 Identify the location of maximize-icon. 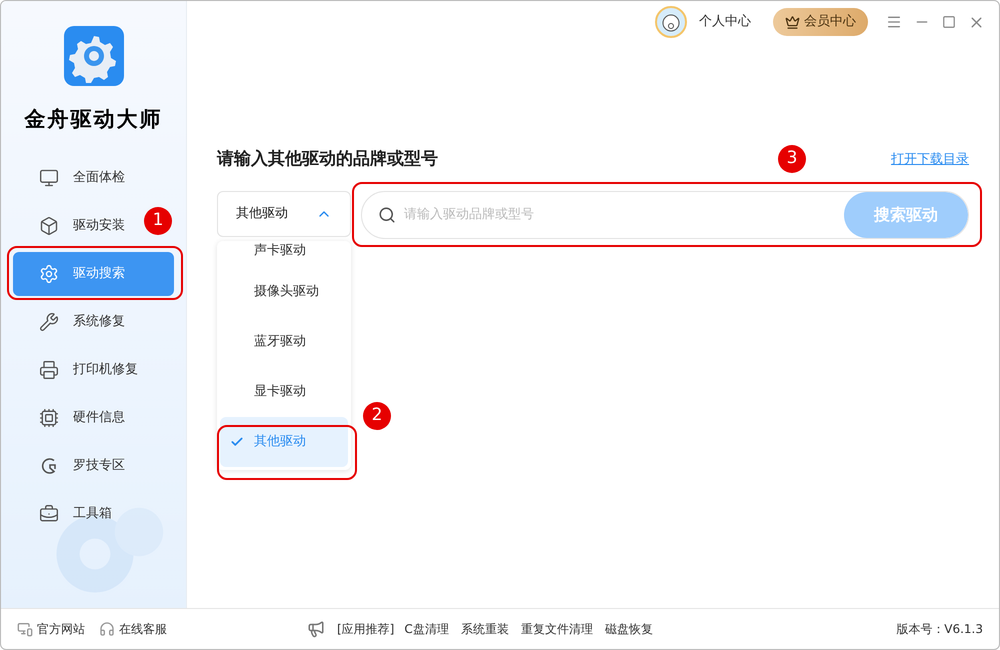
(949, 22).